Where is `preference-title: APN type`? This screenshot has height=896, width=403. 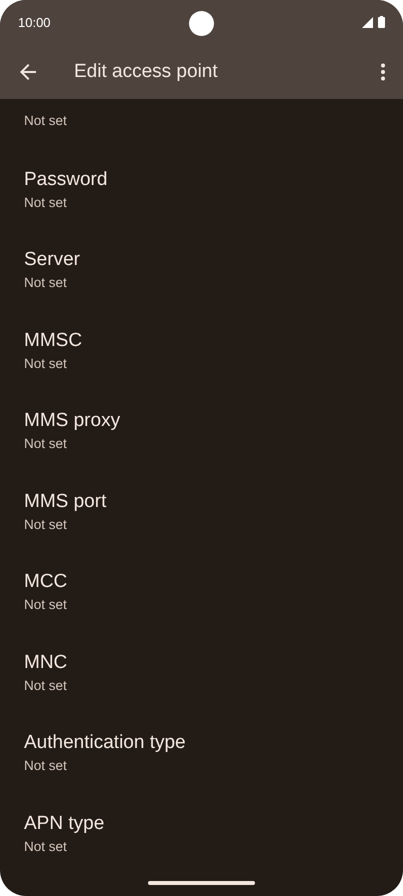 preference-title: APN type is located at coordinates (64, 823).